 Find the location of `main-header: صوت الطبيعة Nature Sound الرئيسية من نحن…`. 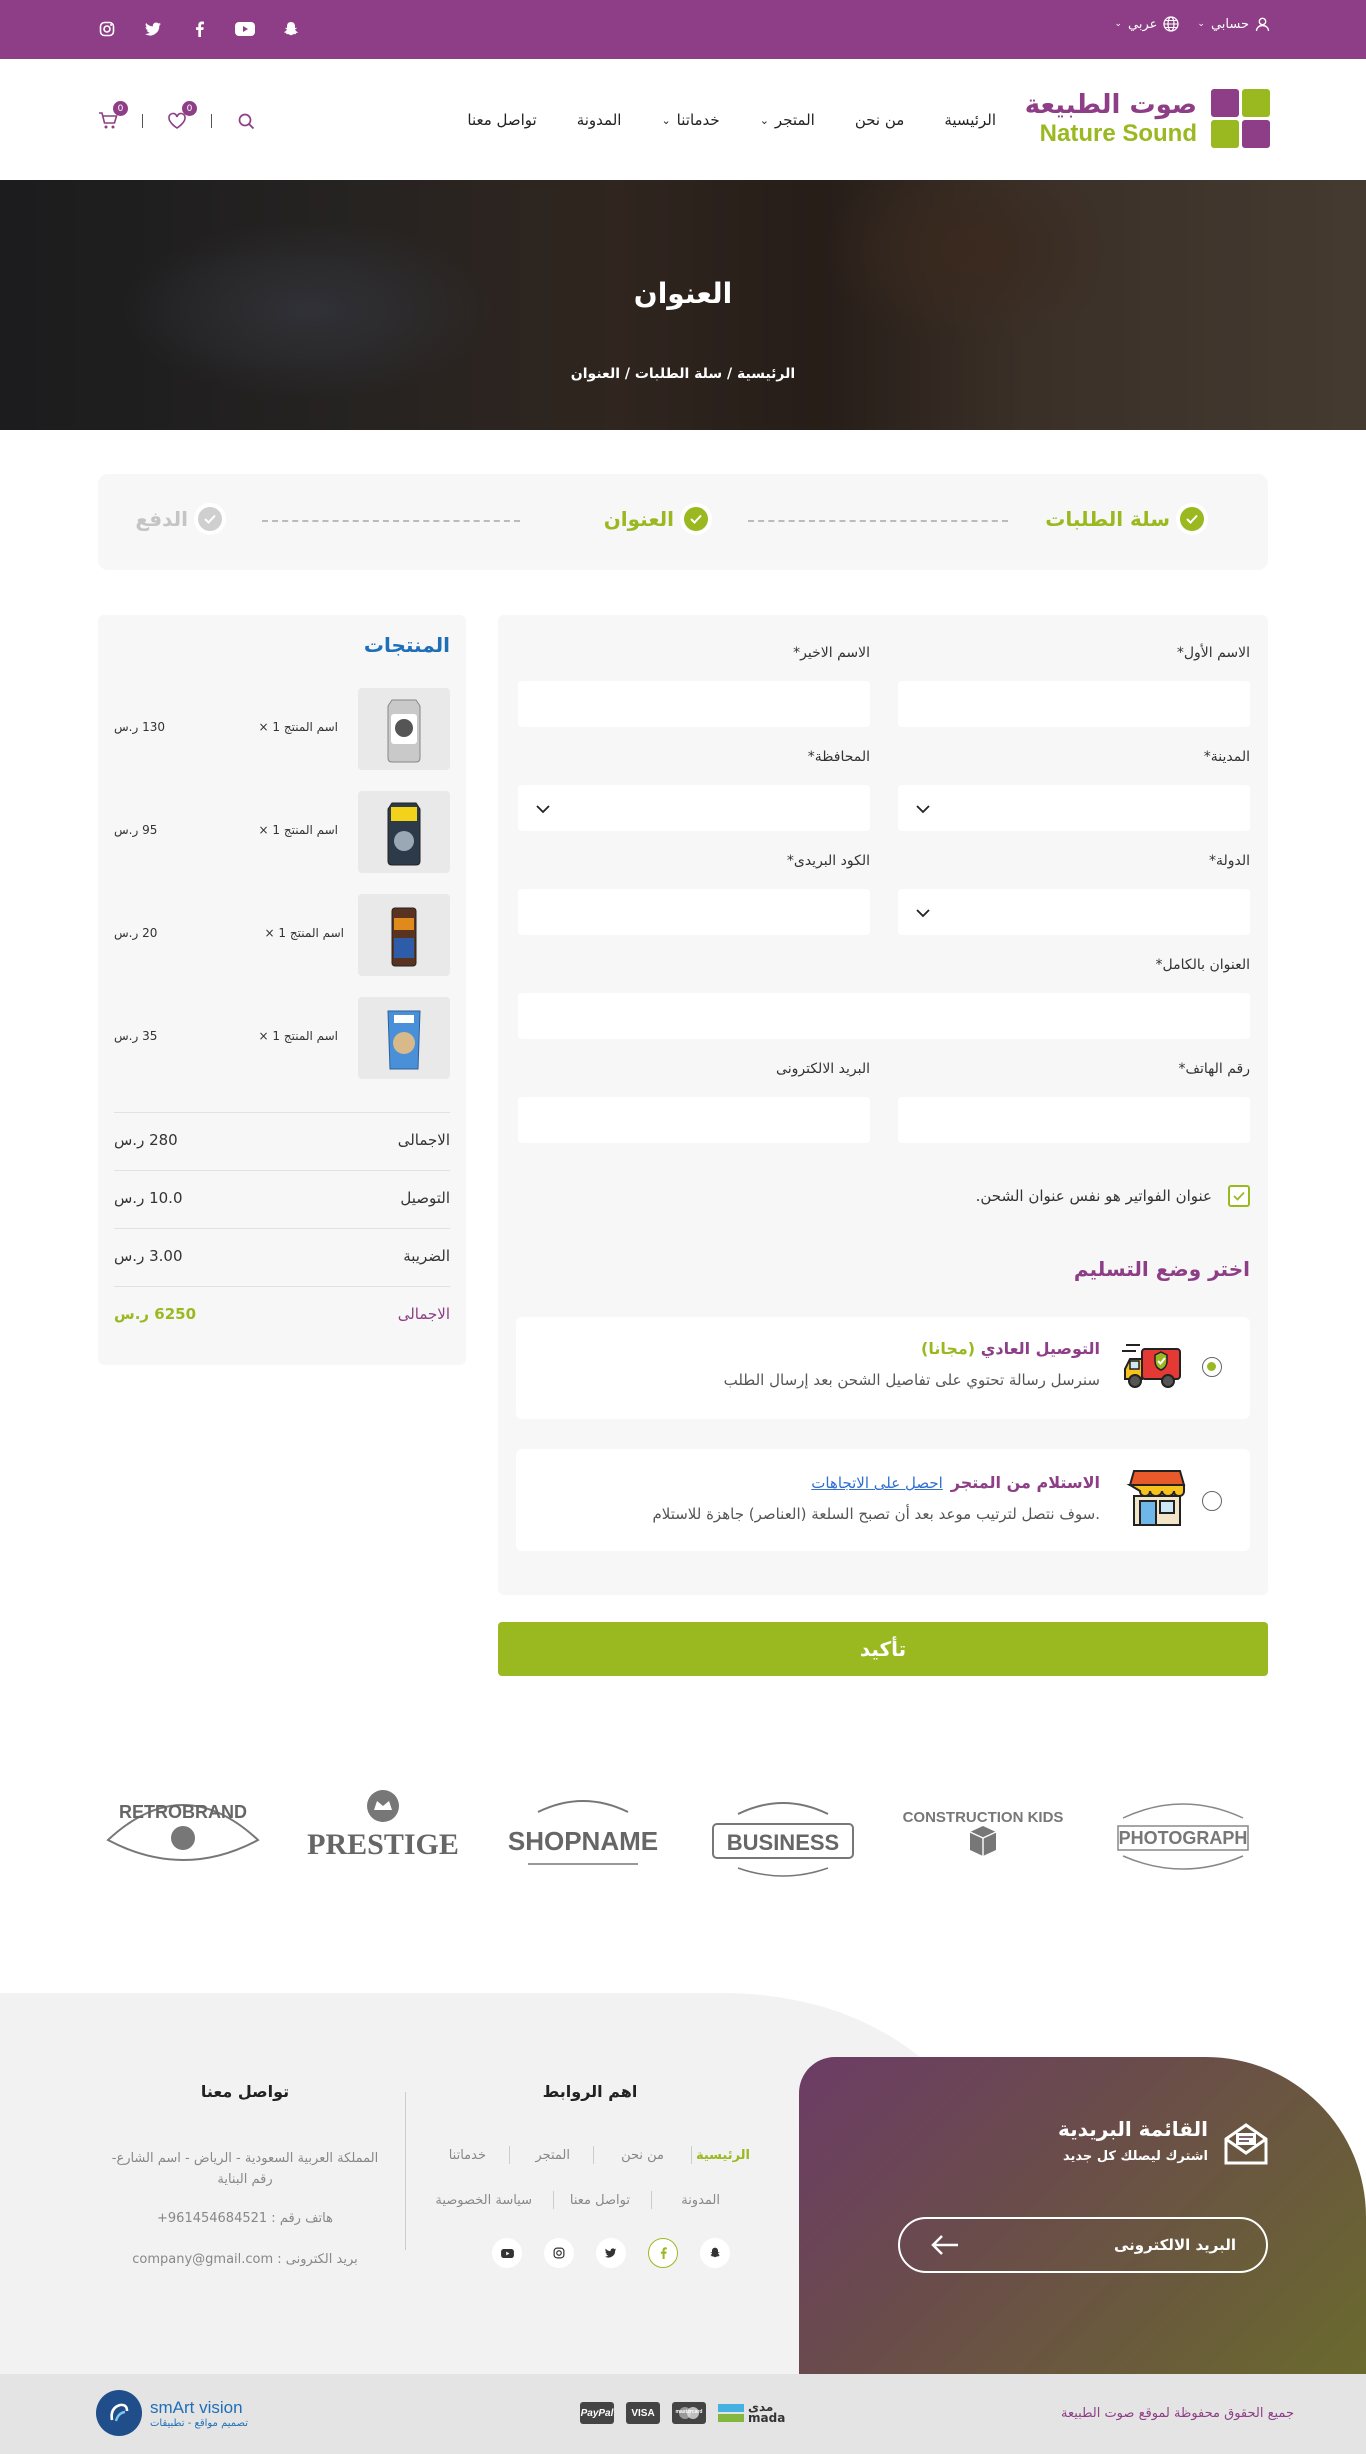

main-header: صوت الطبيعة Nature Sound الرئيسية من نحن… is located at coordinates (683, 119).